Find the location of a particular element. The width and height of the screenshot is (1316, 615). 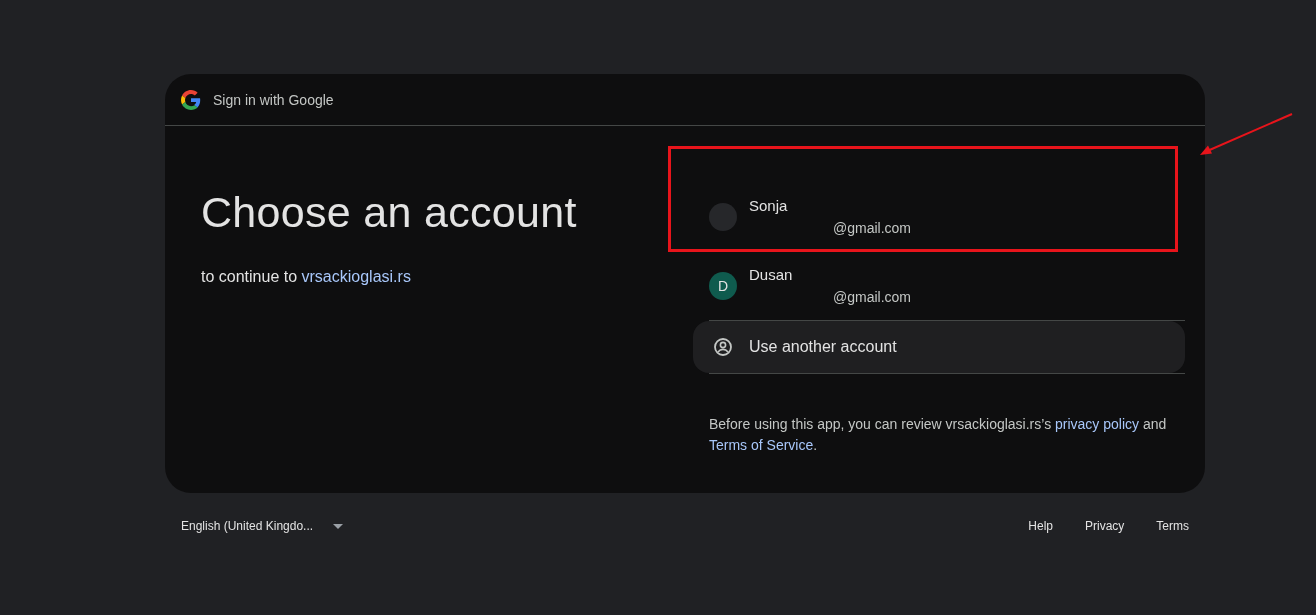

avatar-icon: D is located at coordinates (723, 285).